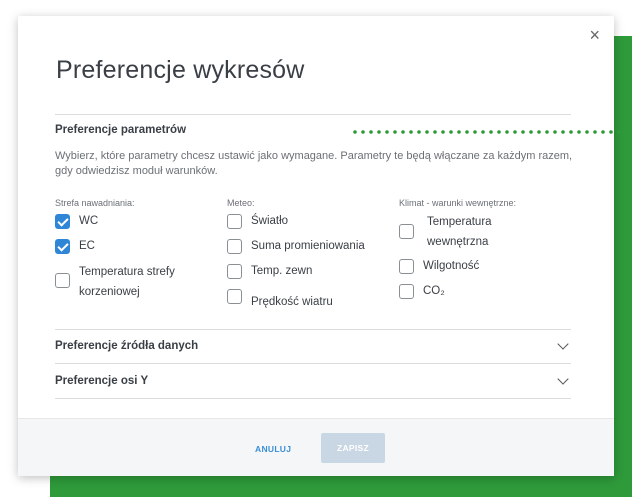  What do you see at coordinates (594, 35) in the screenshot?
I see `close-icon: ×` at bounding box center [594, 35].